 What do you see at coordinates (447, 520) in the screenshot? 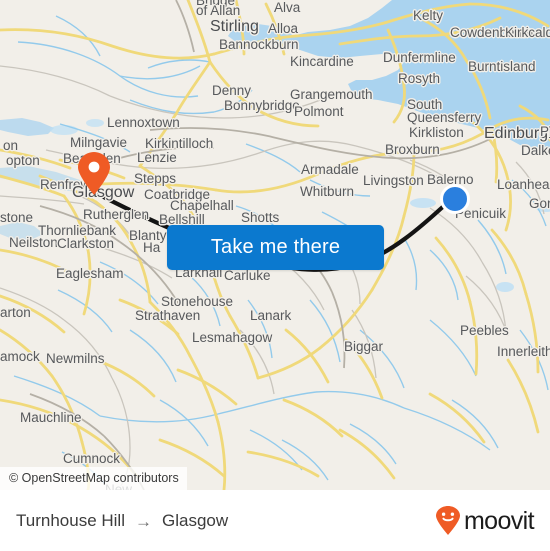
I see `moovit-pin-icon` at bounding box center [447, 520].